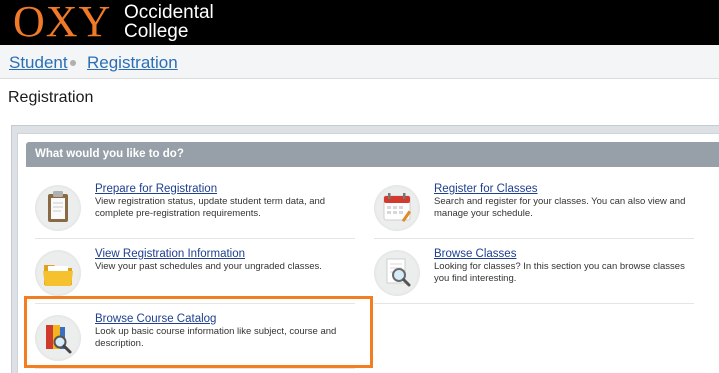  I want to click on top-banner: OXY Occidental College, so click(359, 22).